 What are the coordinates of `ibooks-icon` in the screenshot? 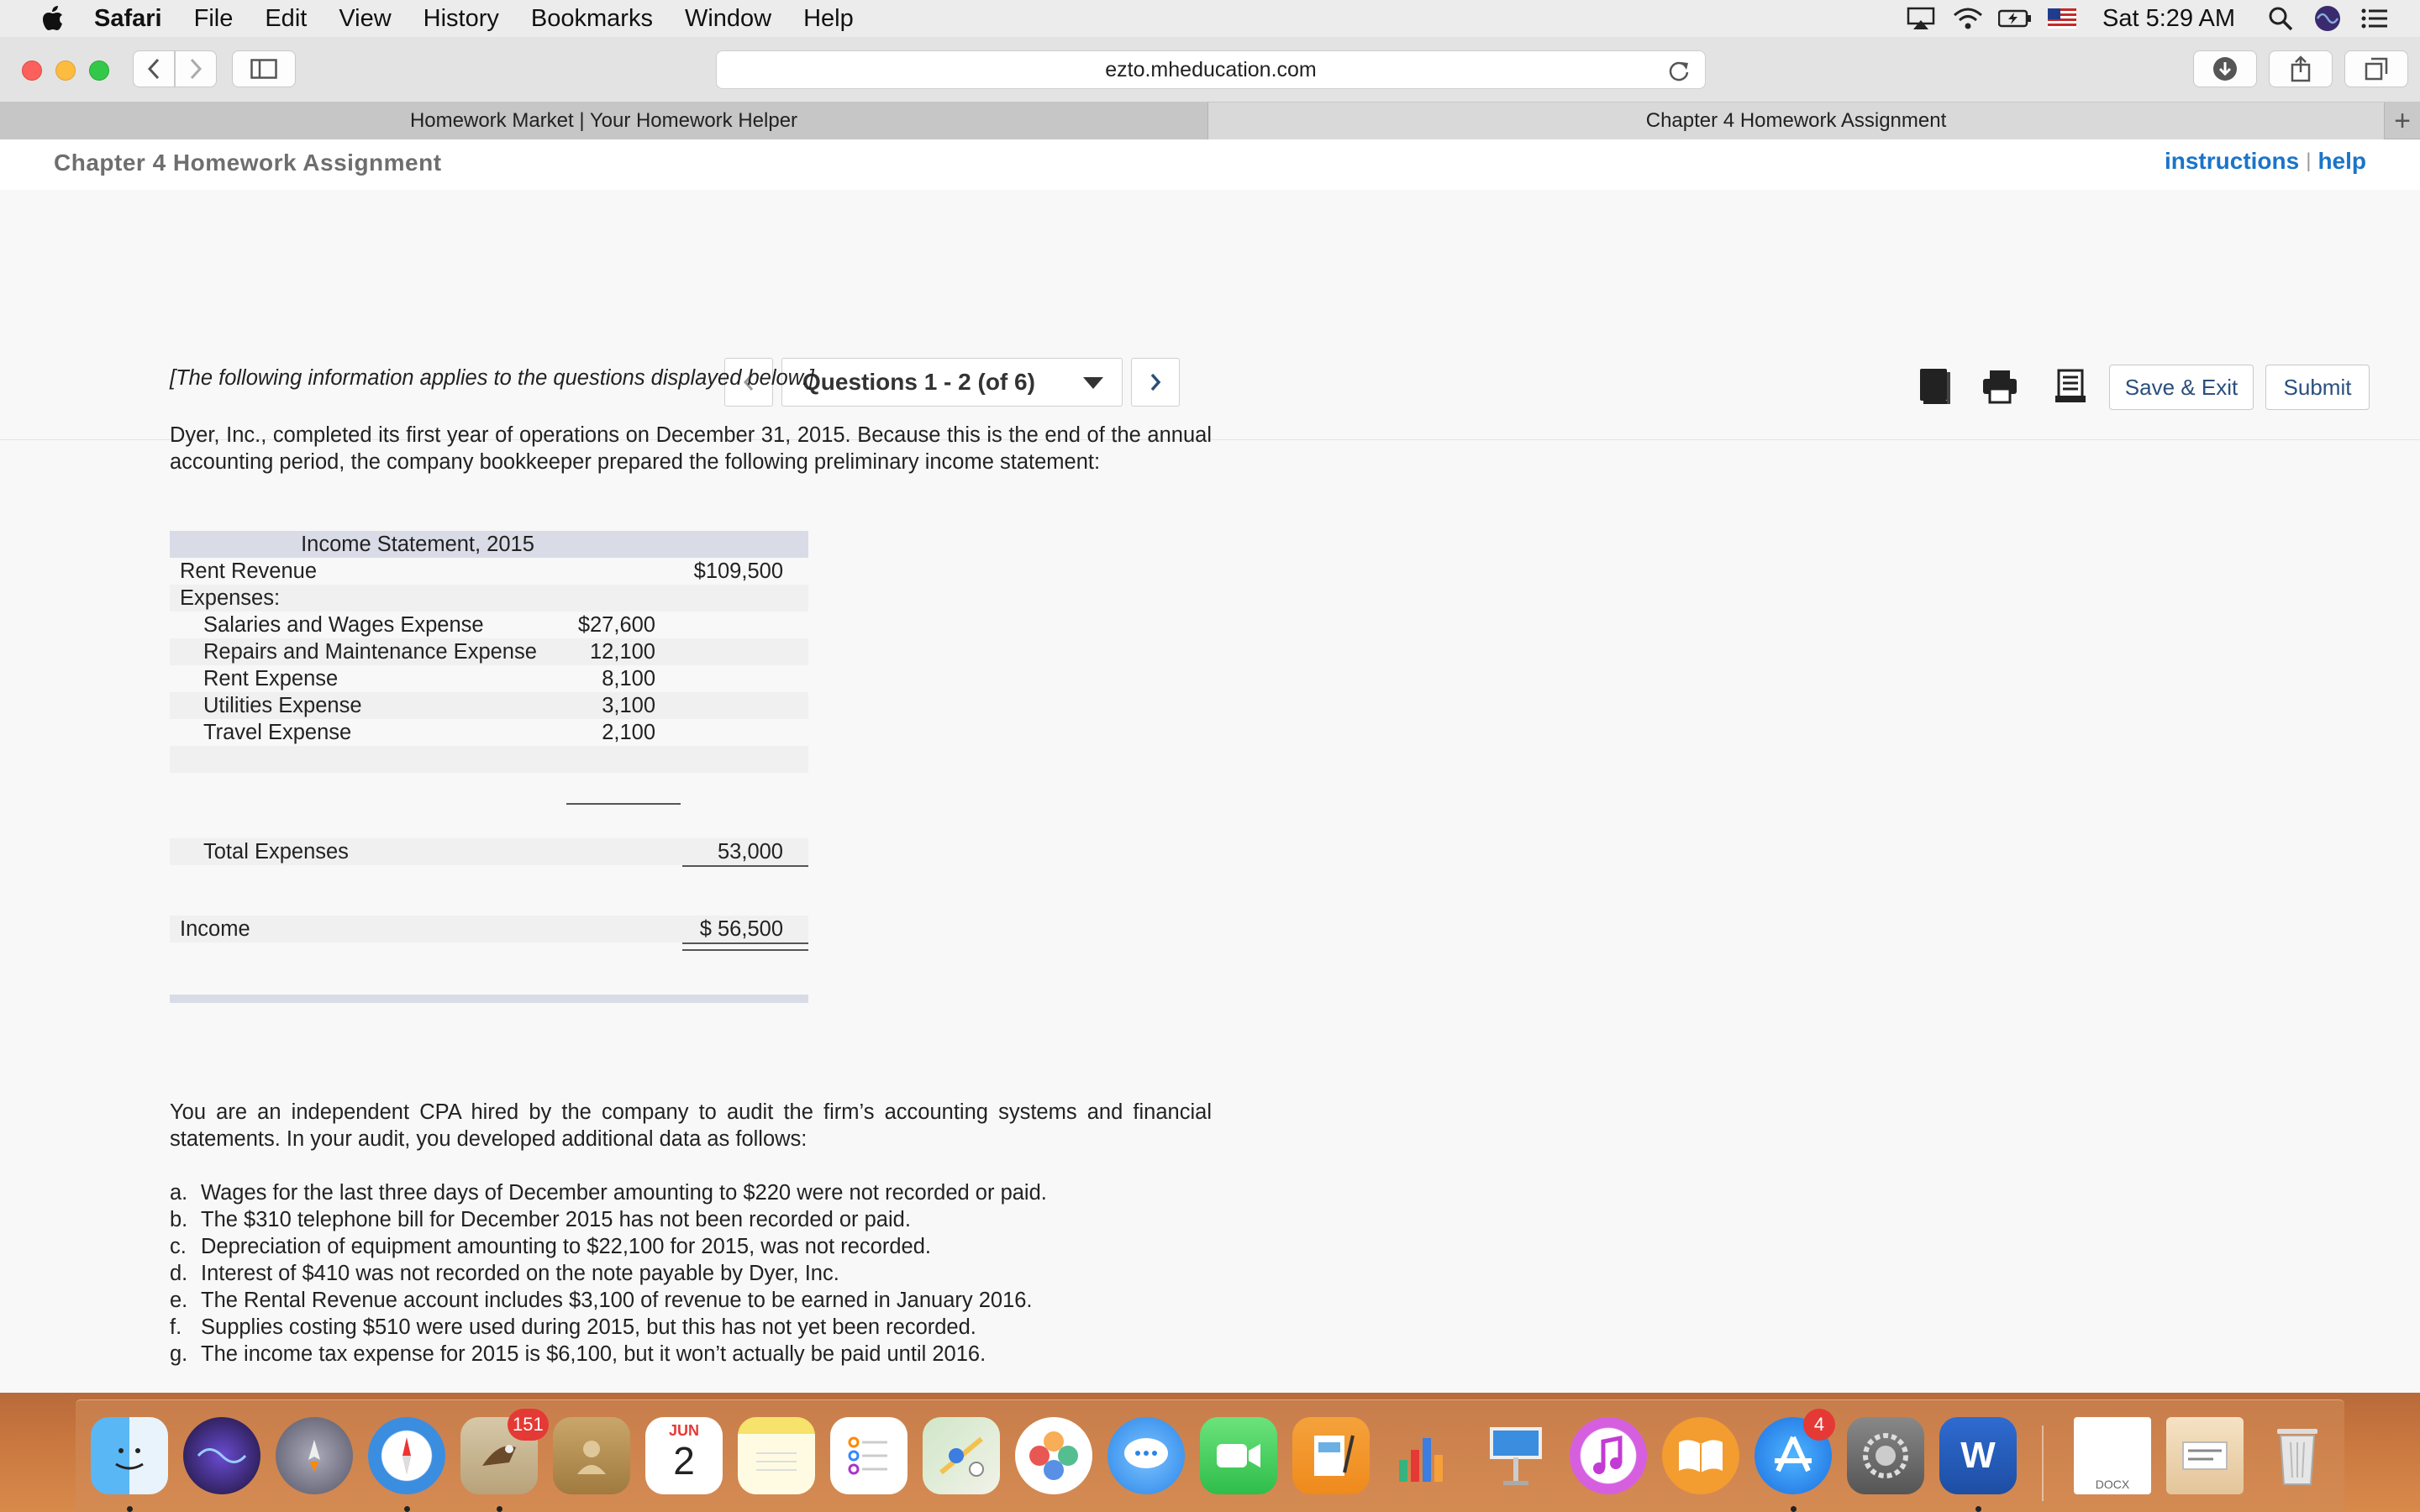 It's located at (1700, 1455).